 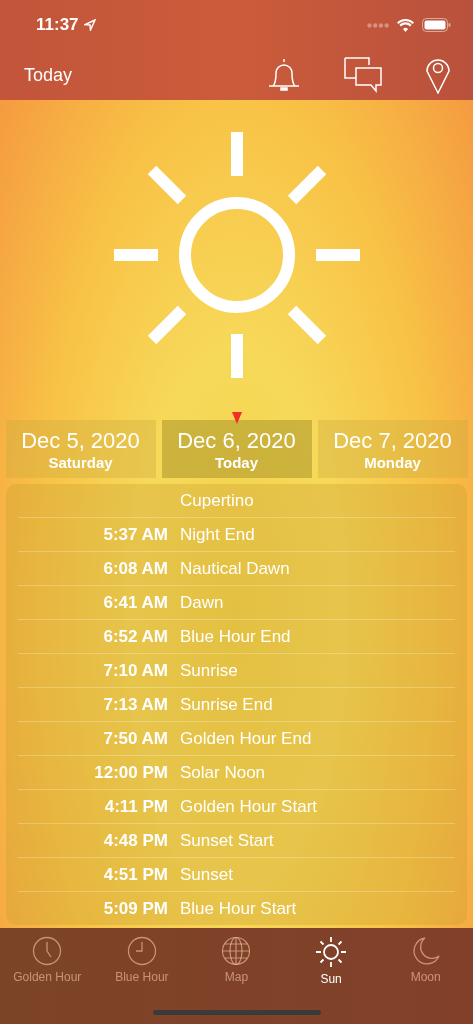 I want to click on event-time: 7:50 AM, so click(x=135, y=738).